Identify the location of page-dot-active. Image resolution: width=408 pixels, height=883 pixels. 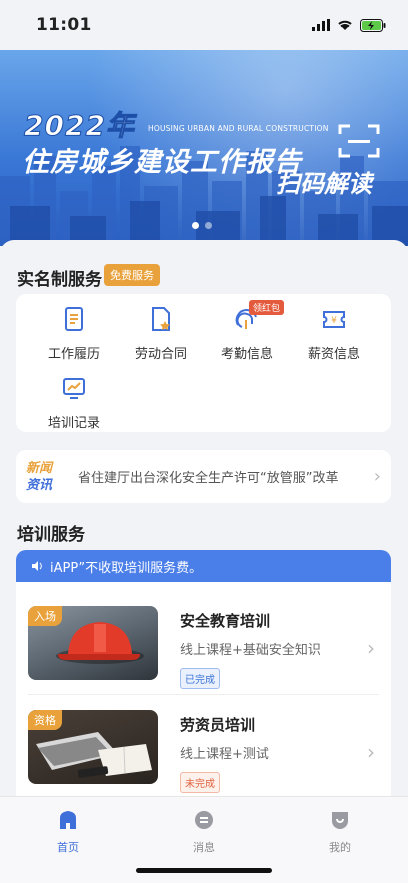
(195, 225).